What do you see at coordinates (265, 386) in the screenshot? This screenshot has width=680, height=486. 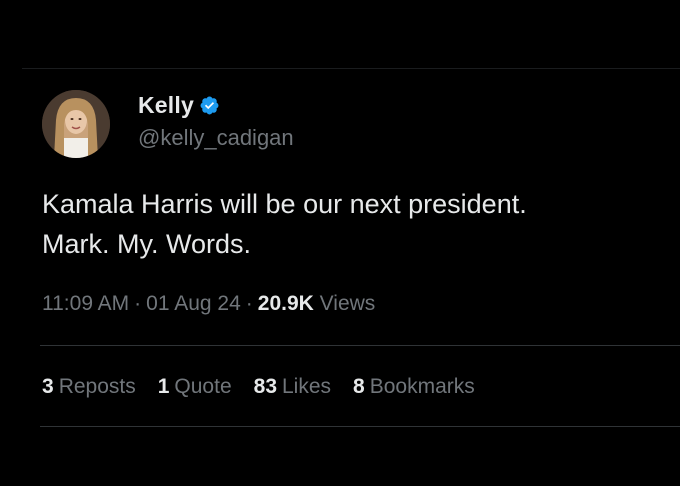 I see `likes-count: 83` at bounding box center [265, 386].